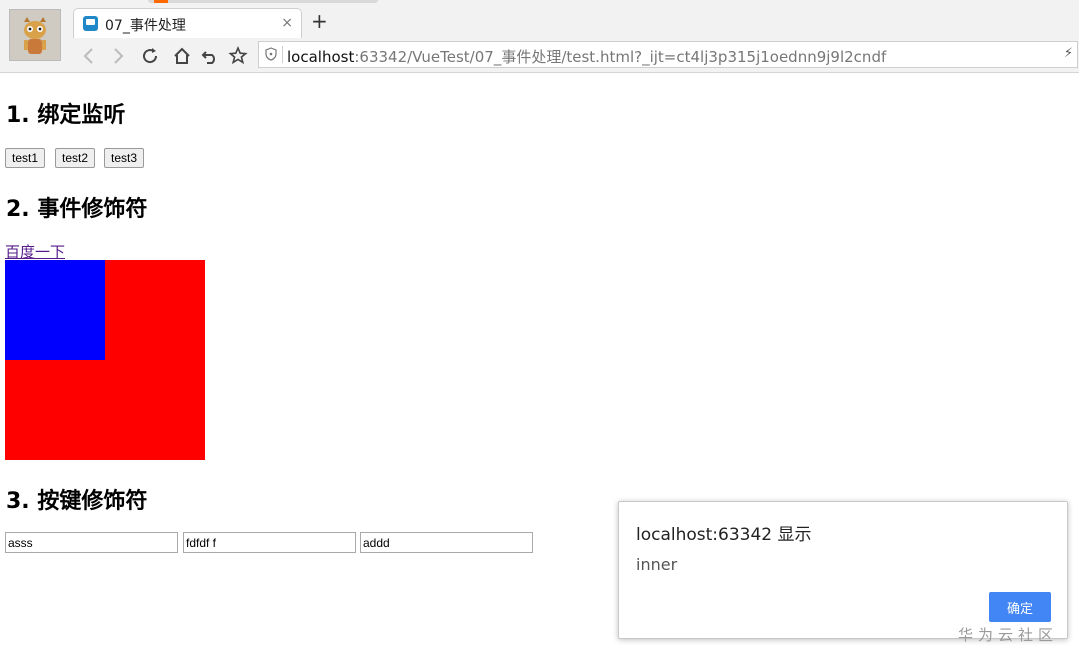 The width and height of the screenshot is (1079, 659). I want to click on outer-red-box, so click(105, 360).